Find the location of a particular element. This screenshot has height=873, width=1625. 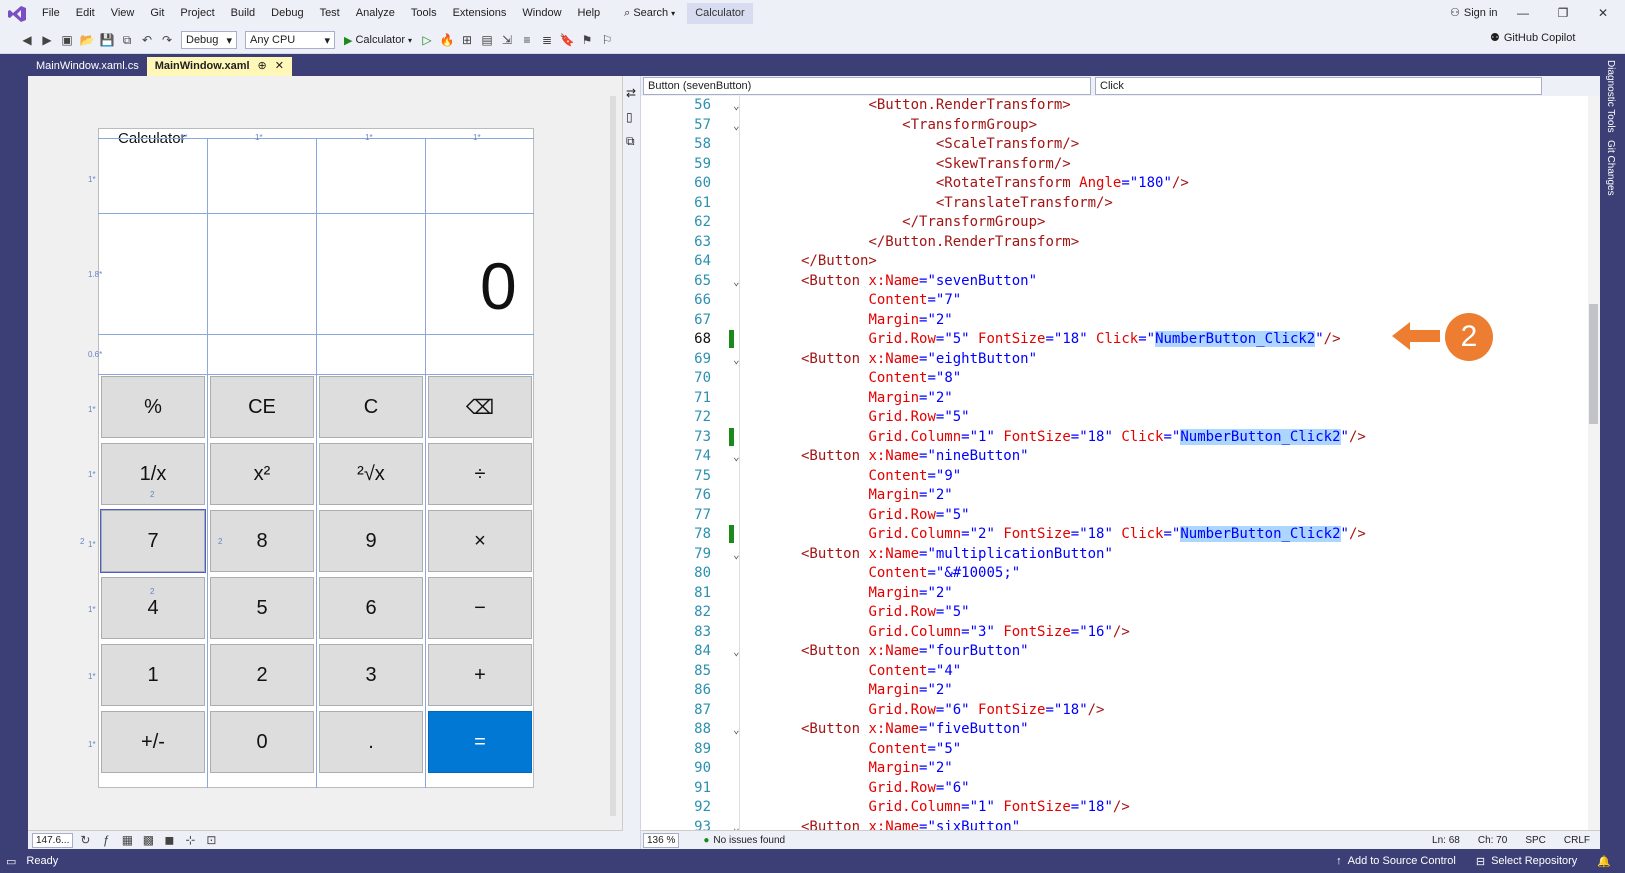

calc-button-21: 0 is located at coordinates (262, 742).